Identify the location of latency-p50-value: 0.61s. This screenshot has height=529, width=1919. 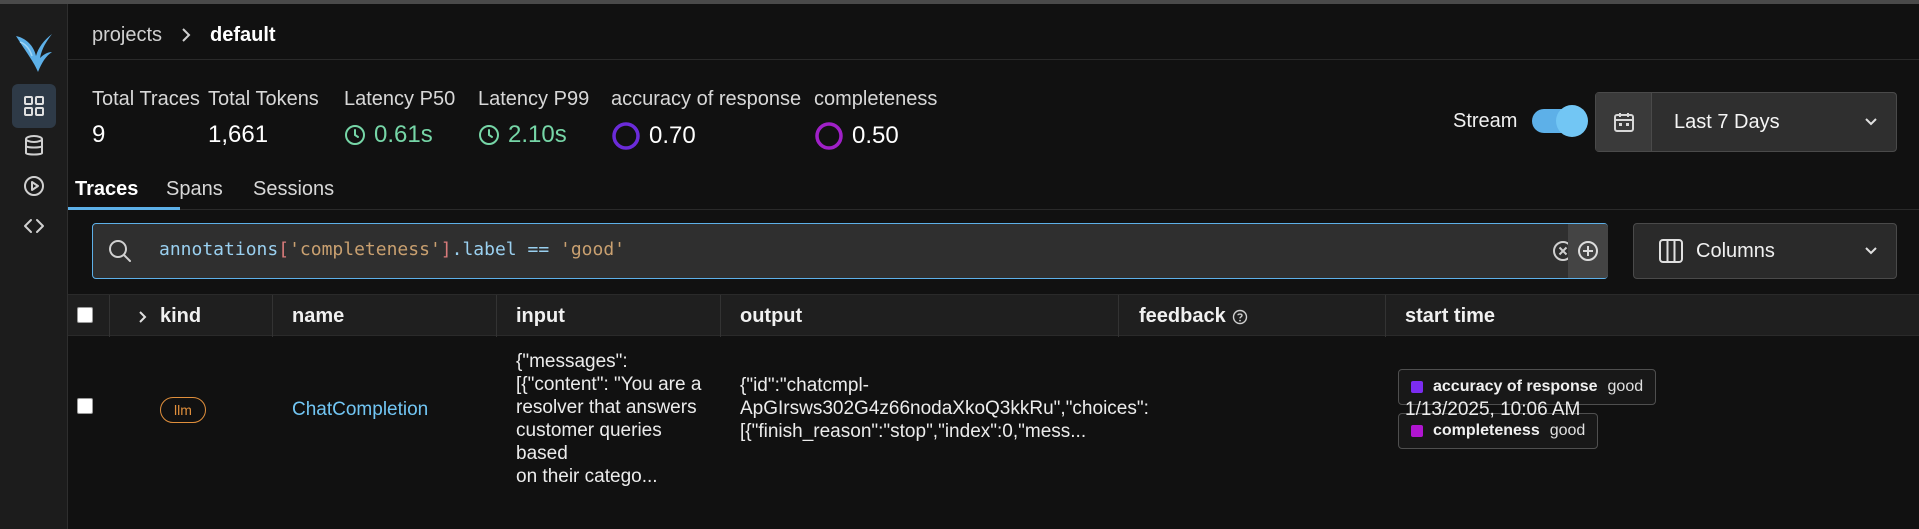
(403, 134).